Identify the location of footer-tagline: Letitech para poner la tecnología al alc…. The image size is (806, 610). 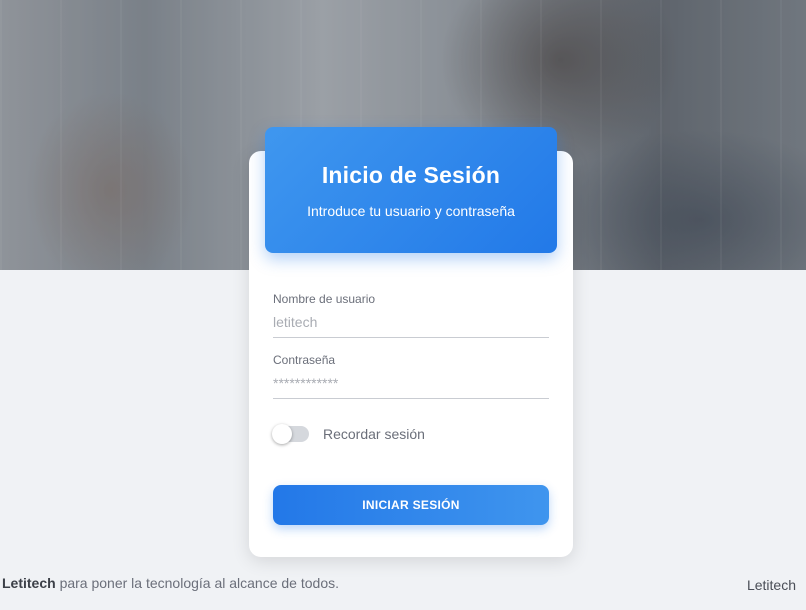
(170, 583).